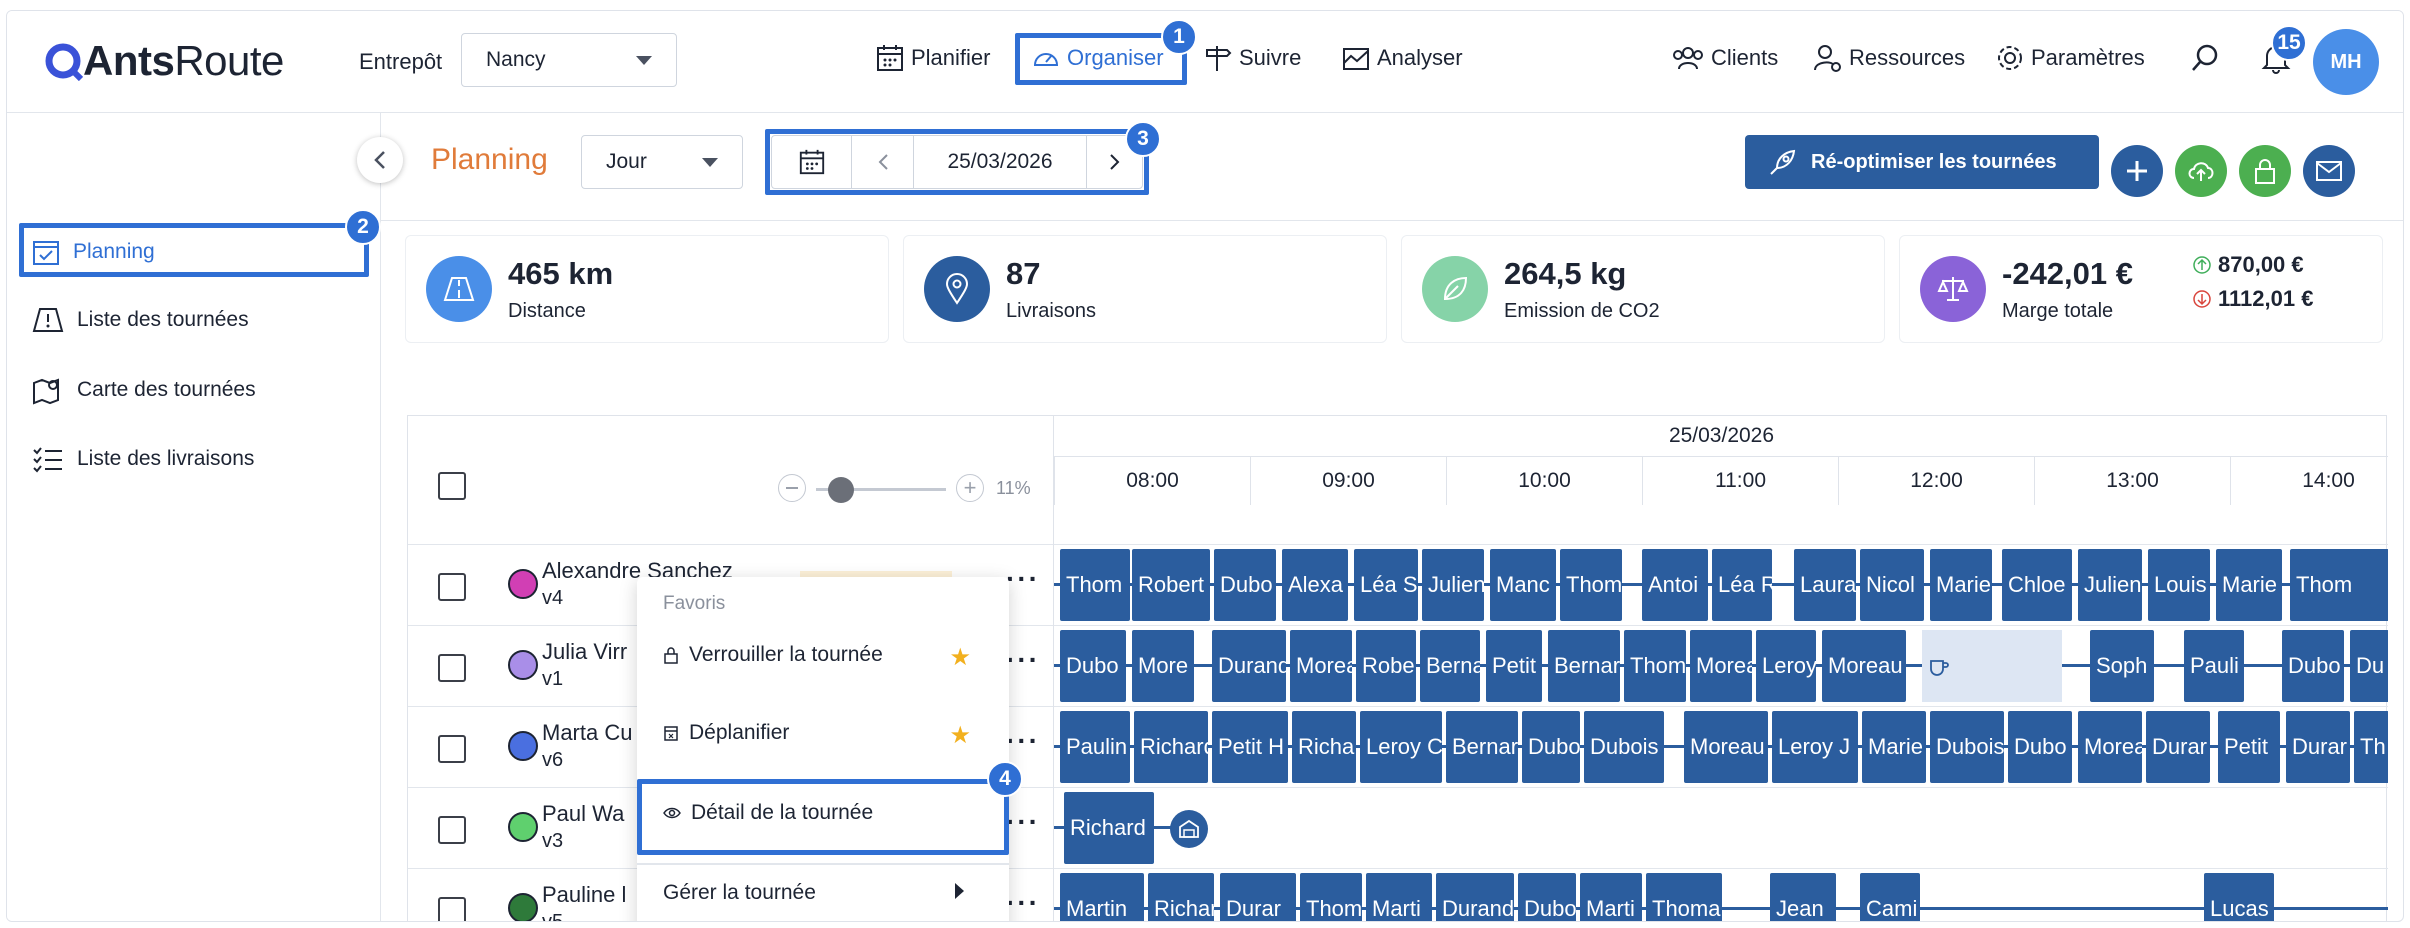 The height and width of the screenshot is (928, 2410). Describe the element at coordinates (1742, 585) in the screenshot. I see `stop-block: Léa R` at that location.